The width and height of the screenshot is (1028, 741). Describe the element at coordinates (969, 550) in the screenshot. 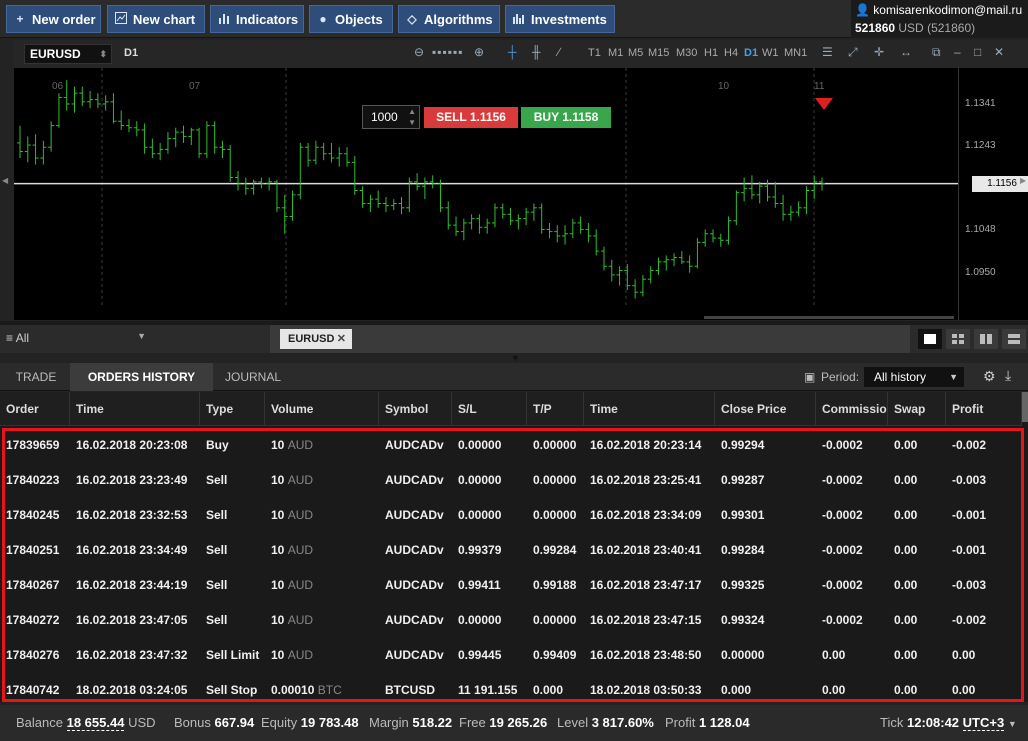

I see `table-cell: -0.001` at that location.